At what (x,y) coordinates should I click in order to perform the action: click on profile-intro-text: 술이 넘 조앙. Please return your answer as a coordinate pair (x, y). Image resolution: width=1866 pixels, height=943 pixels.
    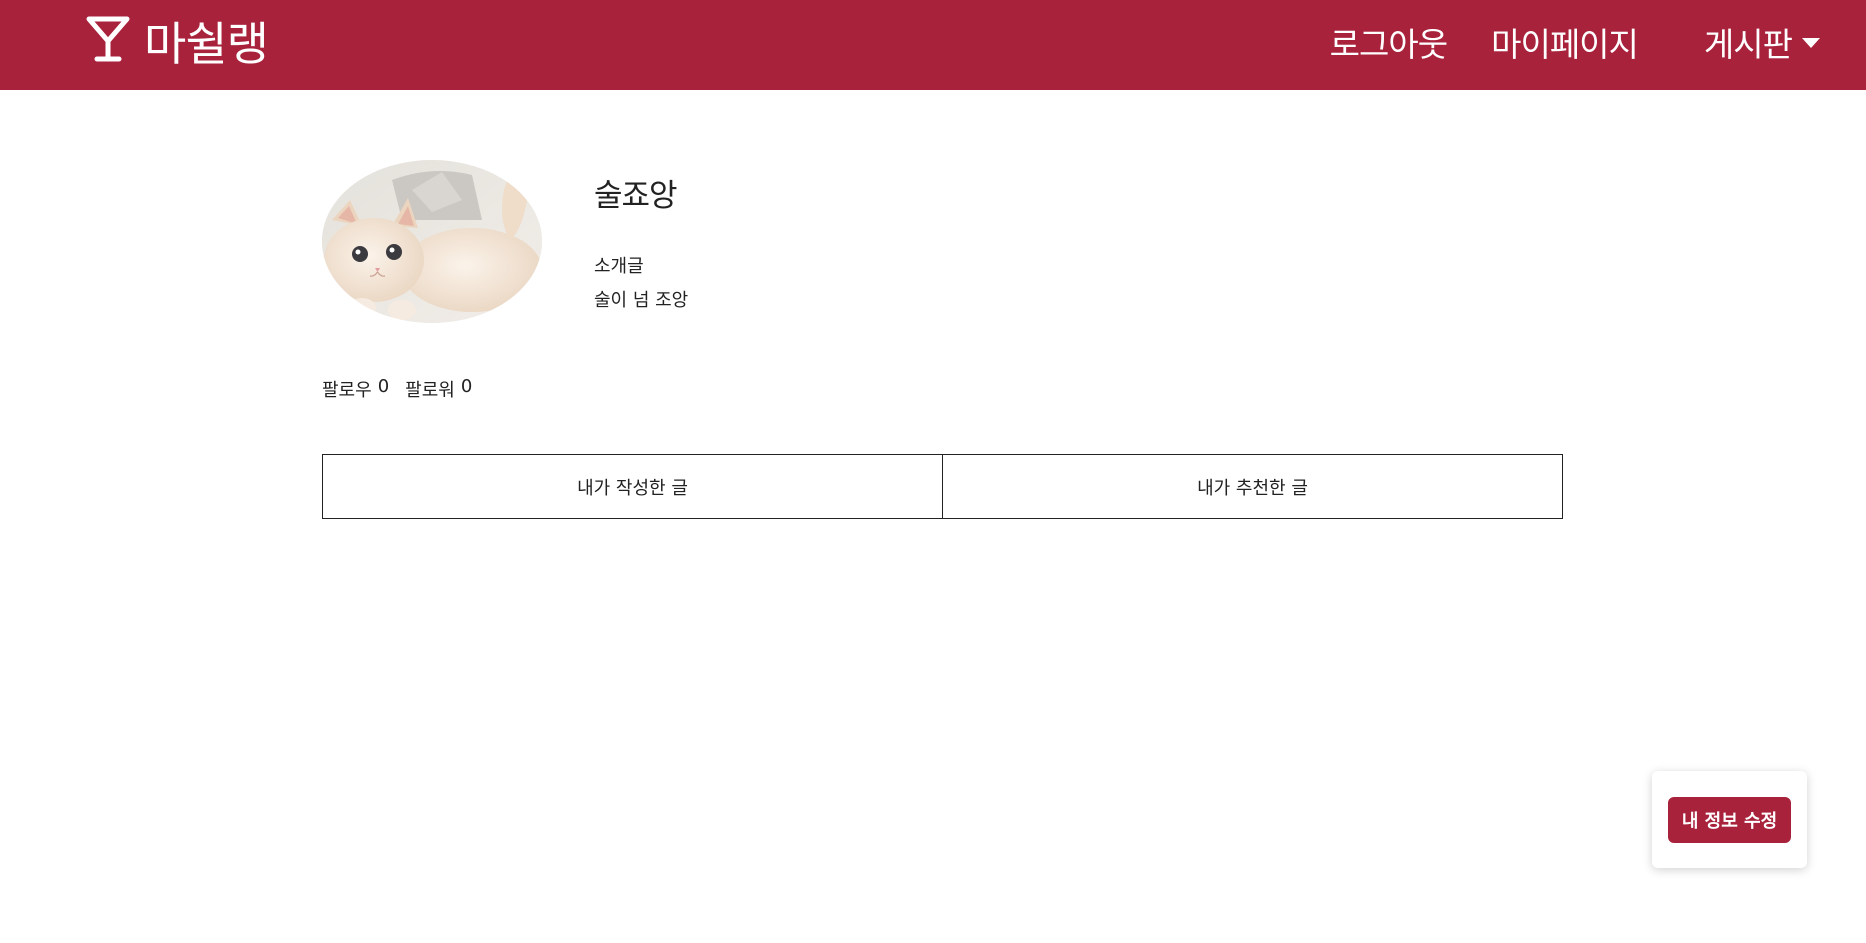
    Looking at the image, I should click on (641, 300).